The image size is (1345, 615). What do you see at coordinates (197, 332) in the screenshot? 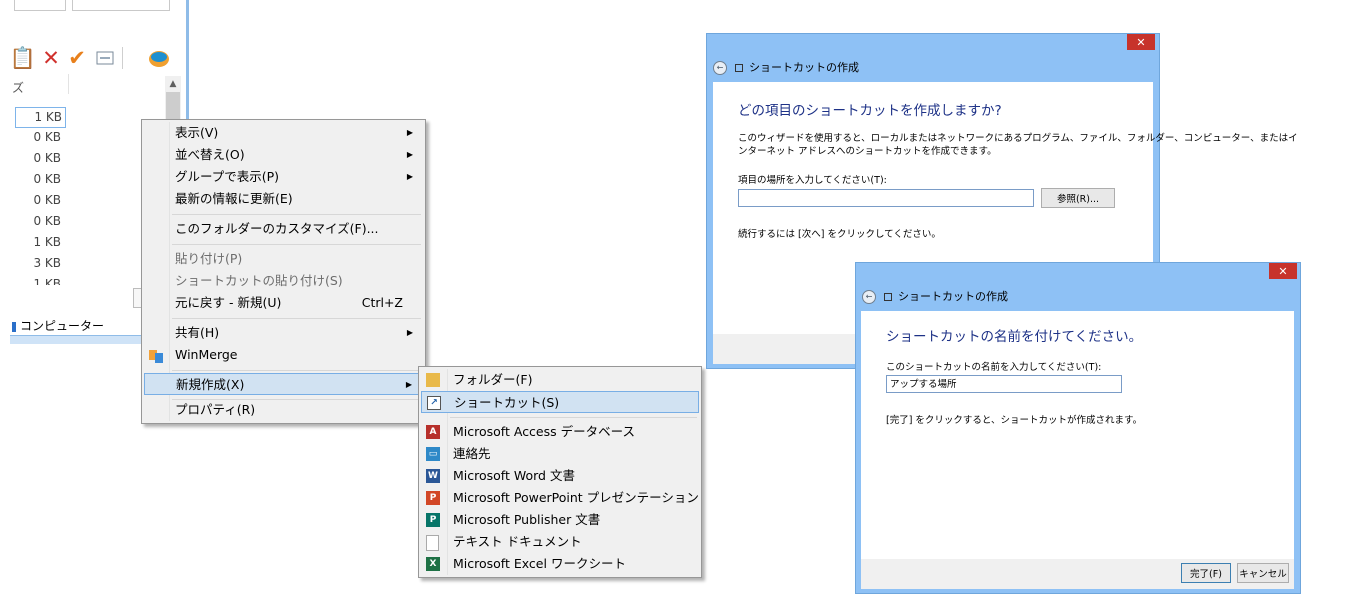
I see `menu-item-label: 共有(H)` at bounding box center [197, 332].